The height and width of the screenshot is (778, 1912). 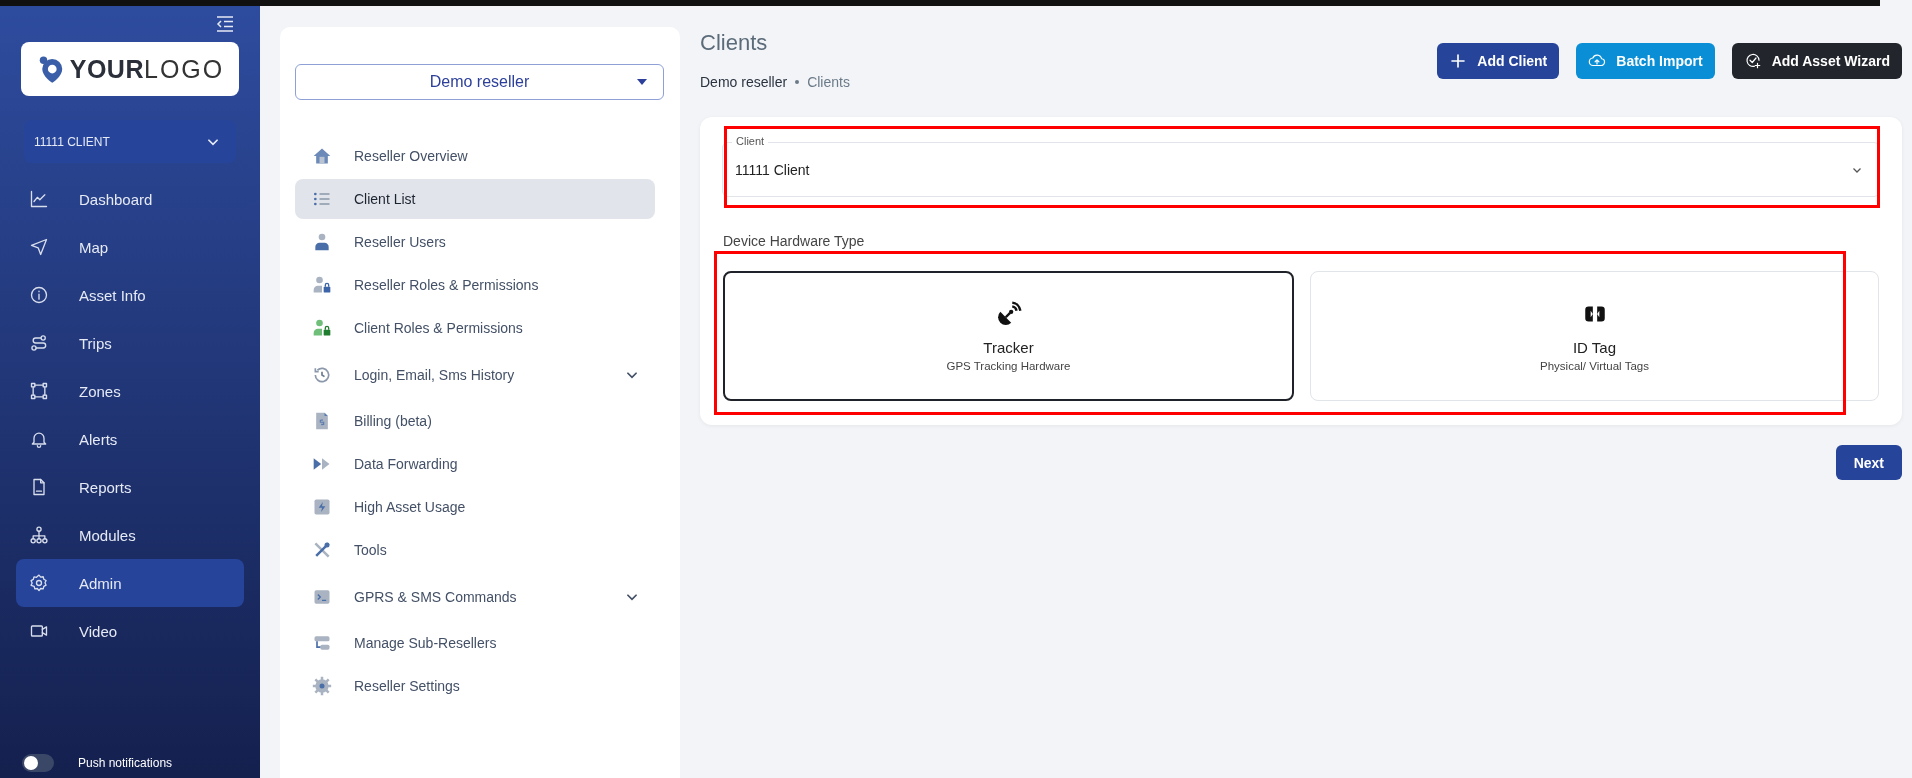 What do you see at coordinates (475, 328) in the screenshot?
I see `nav-item: Client Roles & Permissions` at bounding box center [475, 328].